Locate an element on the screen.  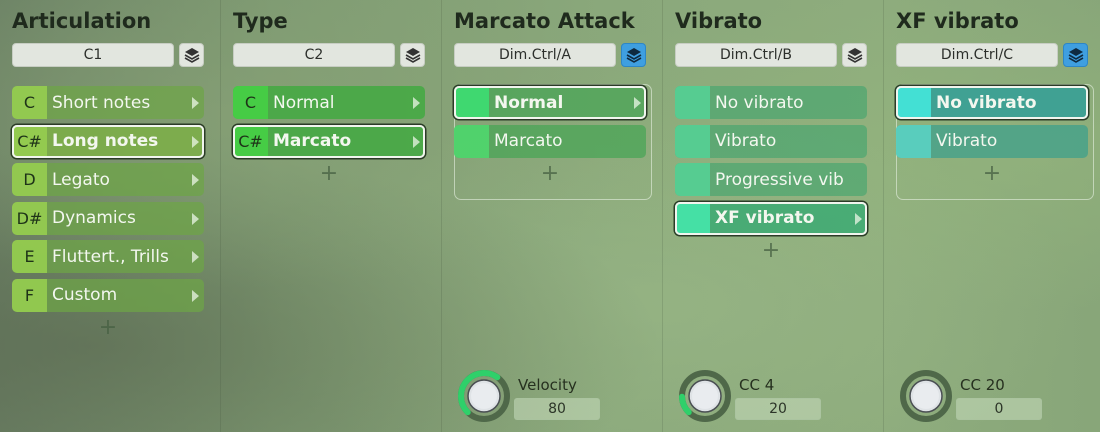
list-item: D Legato is located at coordinates (108, 179).